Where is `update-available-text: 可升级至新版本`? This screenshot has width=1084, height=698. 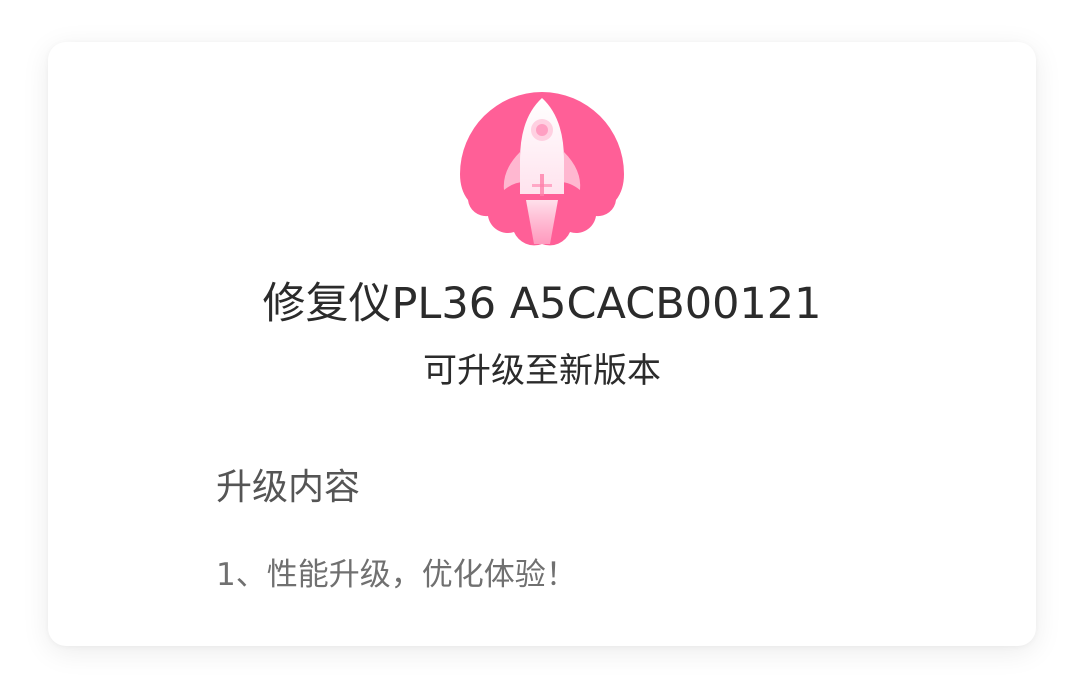
update-available-text: 可升级至新版本 is located at coordinates (542, 371).